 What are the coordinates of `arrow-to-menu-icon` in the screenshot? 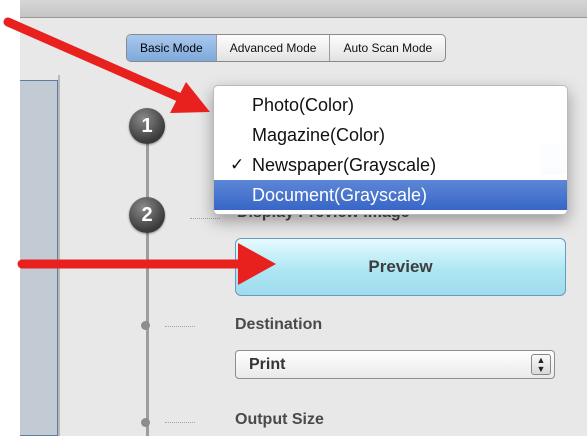 It's located at (106, 65).